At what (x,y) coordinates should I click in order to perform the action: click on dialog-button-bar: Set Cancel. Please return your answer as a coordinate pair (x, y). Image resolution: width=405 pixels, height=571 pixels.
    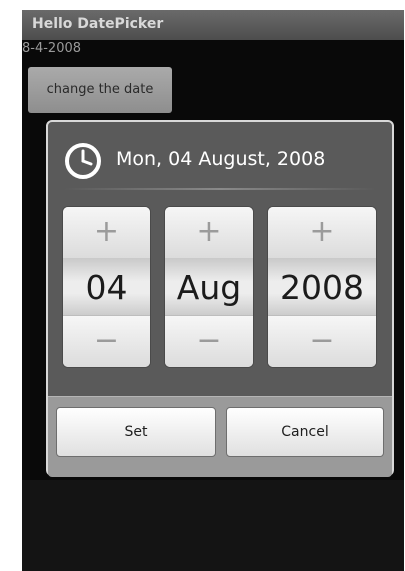
    Looking at the image, I should click on (220, 436).